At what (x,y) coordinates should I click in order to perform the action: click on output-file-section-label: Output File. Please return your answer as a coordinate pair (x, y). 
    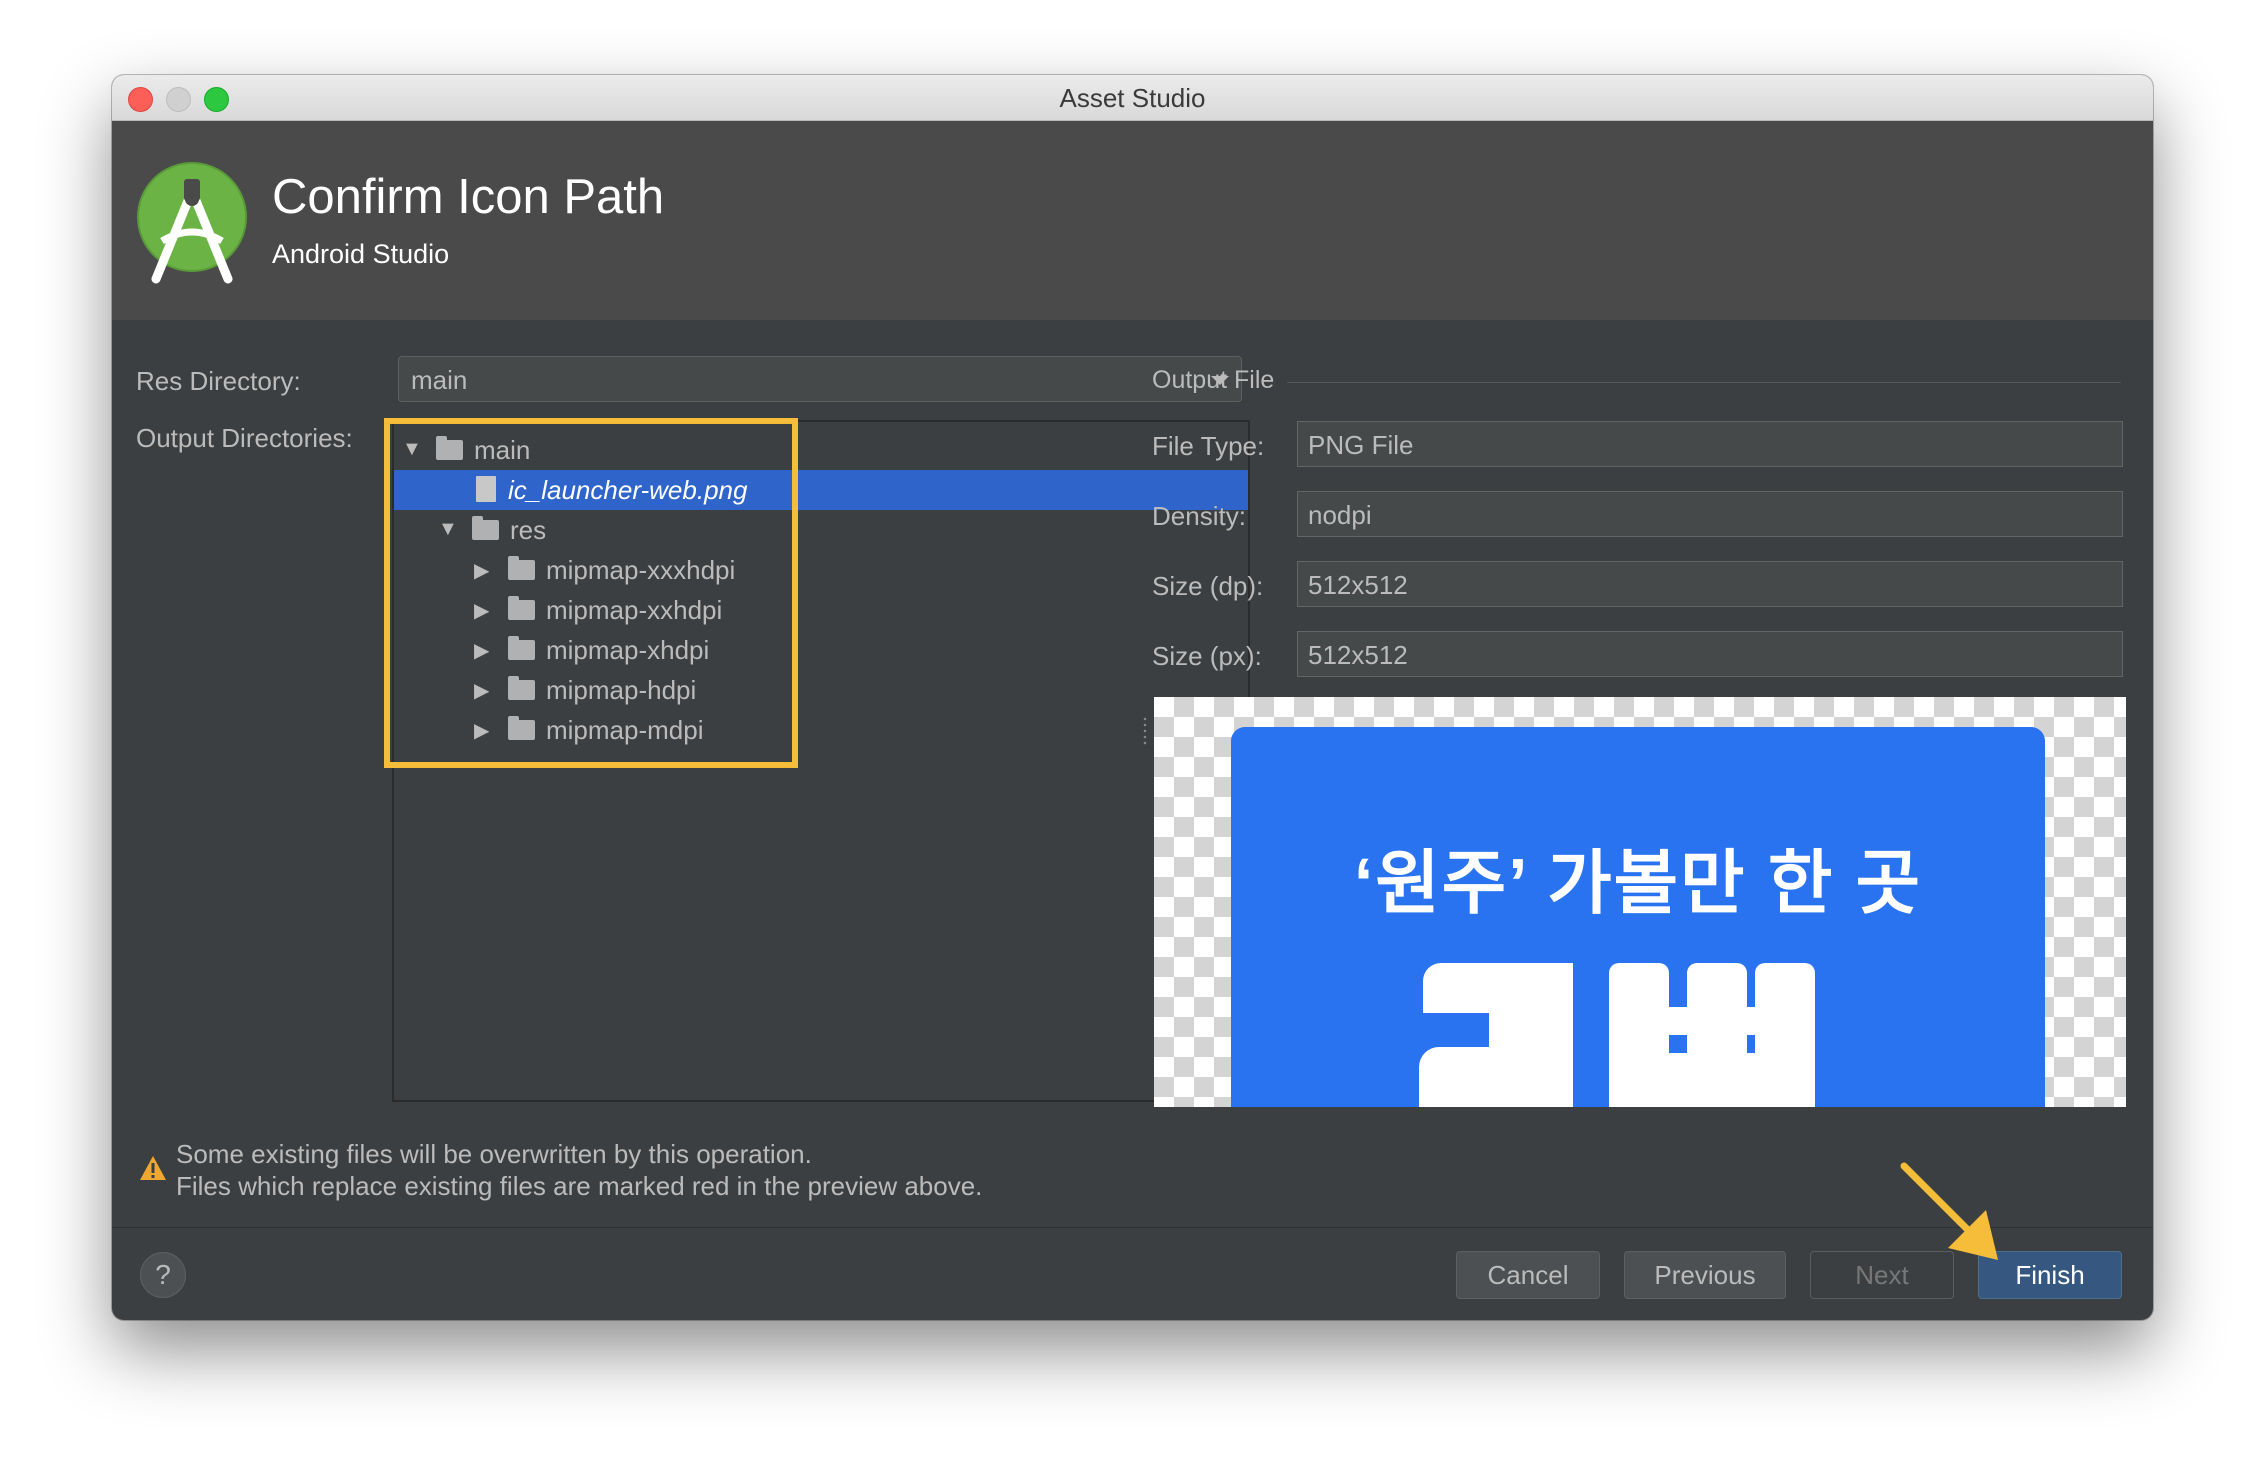
    Looking at the image, I should click on (1213, 380).